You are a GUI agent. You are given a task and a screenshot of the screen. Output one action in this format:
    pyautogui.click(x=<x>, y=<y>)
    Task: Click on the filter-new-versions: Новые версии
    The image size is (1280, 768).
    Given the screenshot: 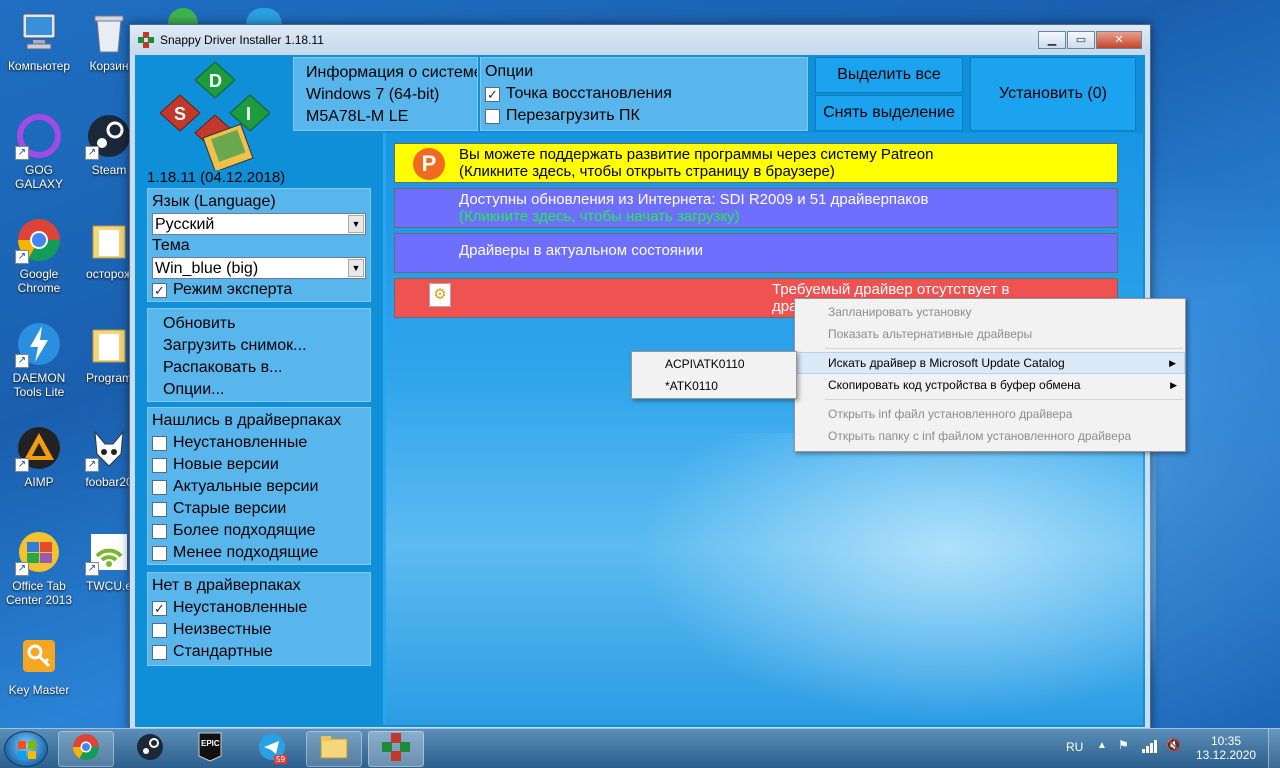 What is the action you would take?
    pyautogui.click(x=259, y=465)
    